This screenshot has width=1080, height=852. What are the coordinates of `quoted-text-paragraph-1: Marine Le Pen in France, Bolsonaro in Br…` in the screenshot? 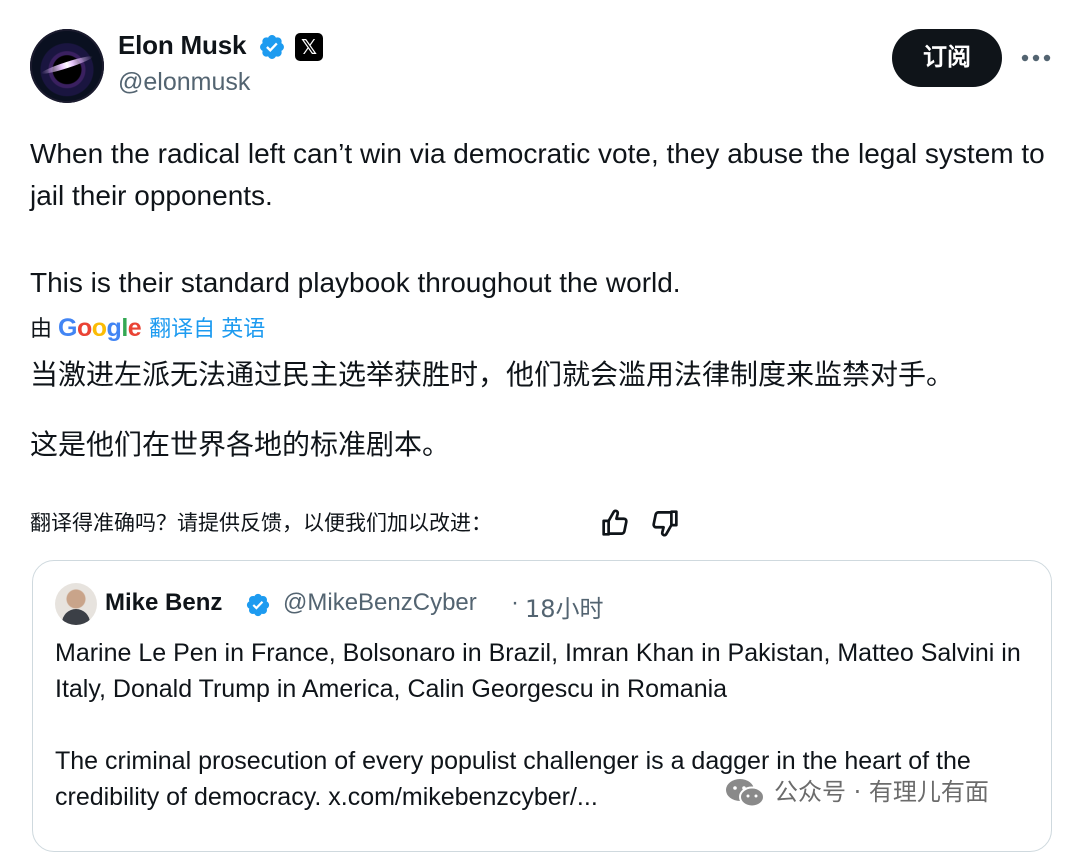 It's located at (538, 671).